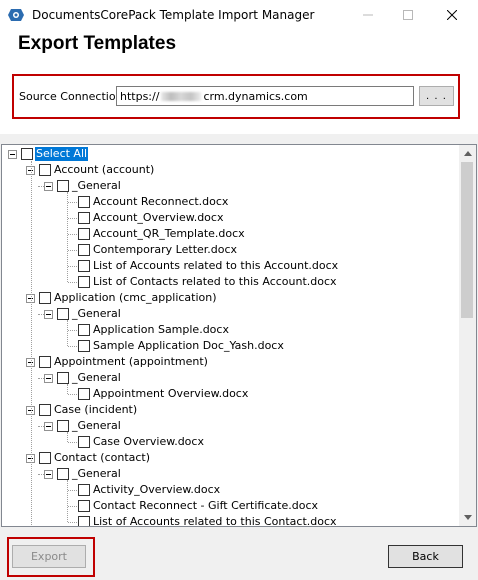 This screenshot has width=478, height=580. I want to click on tree-item-file: Account_Overview.docx, so click(151, 218).